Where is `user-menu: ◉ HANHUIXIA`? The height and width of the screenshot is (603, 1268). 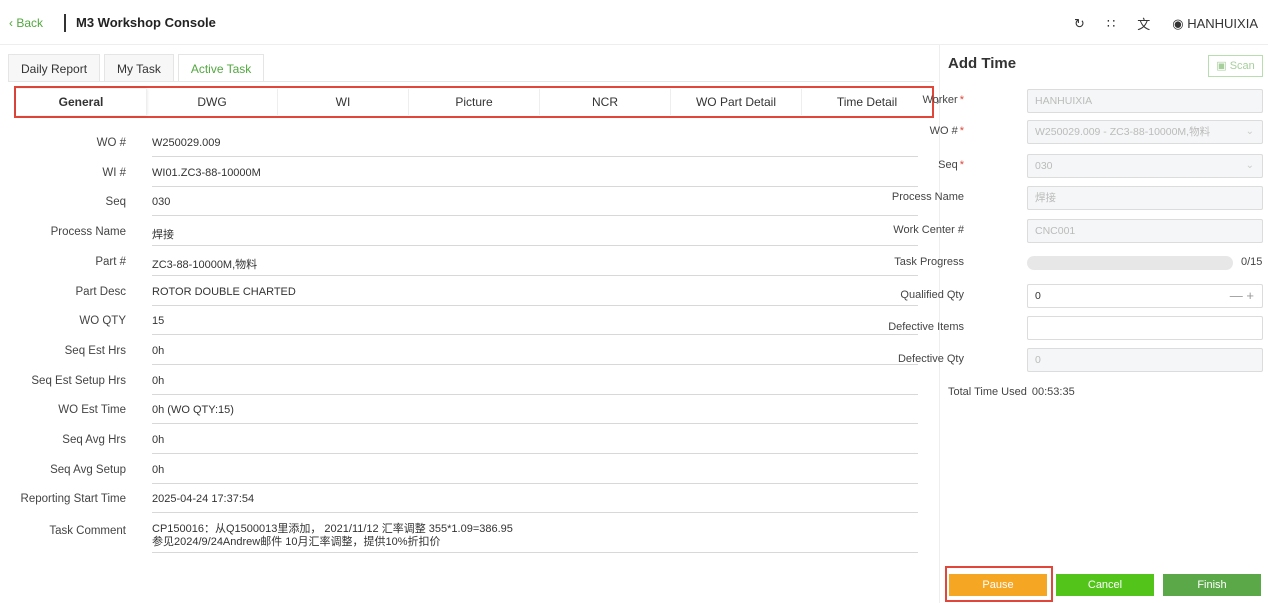
user-menu: ◉ HANHUIXIA is located at coordinates (1215, 24).